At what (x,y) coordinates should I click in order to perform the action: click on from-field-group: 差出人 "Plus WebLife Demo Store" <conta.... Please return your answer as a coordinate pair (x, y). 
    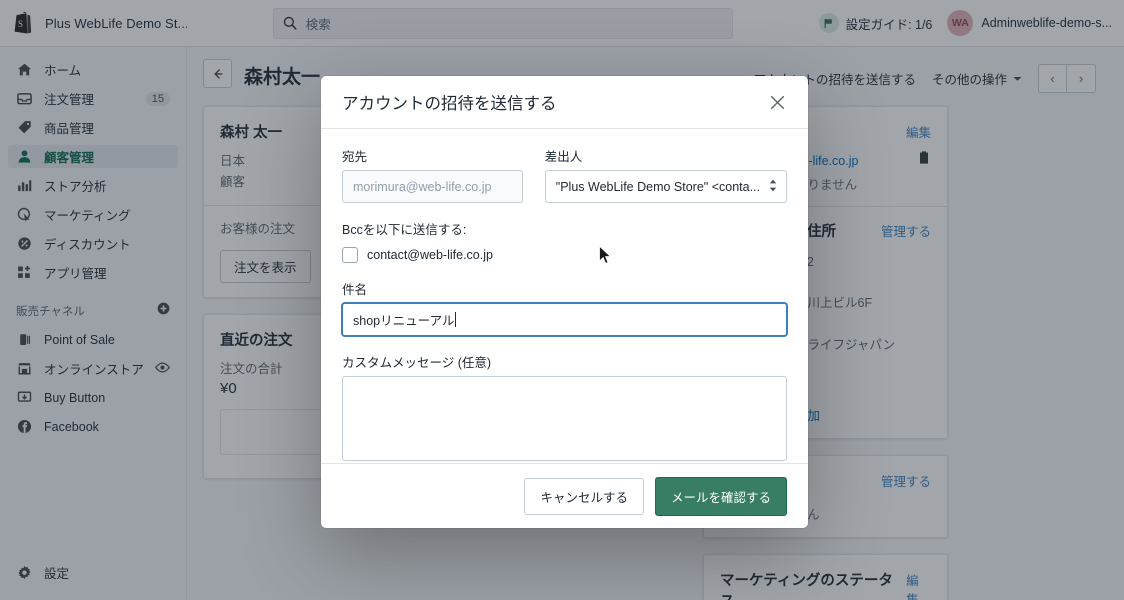
    Looking at the image, I should click on (665, 174).